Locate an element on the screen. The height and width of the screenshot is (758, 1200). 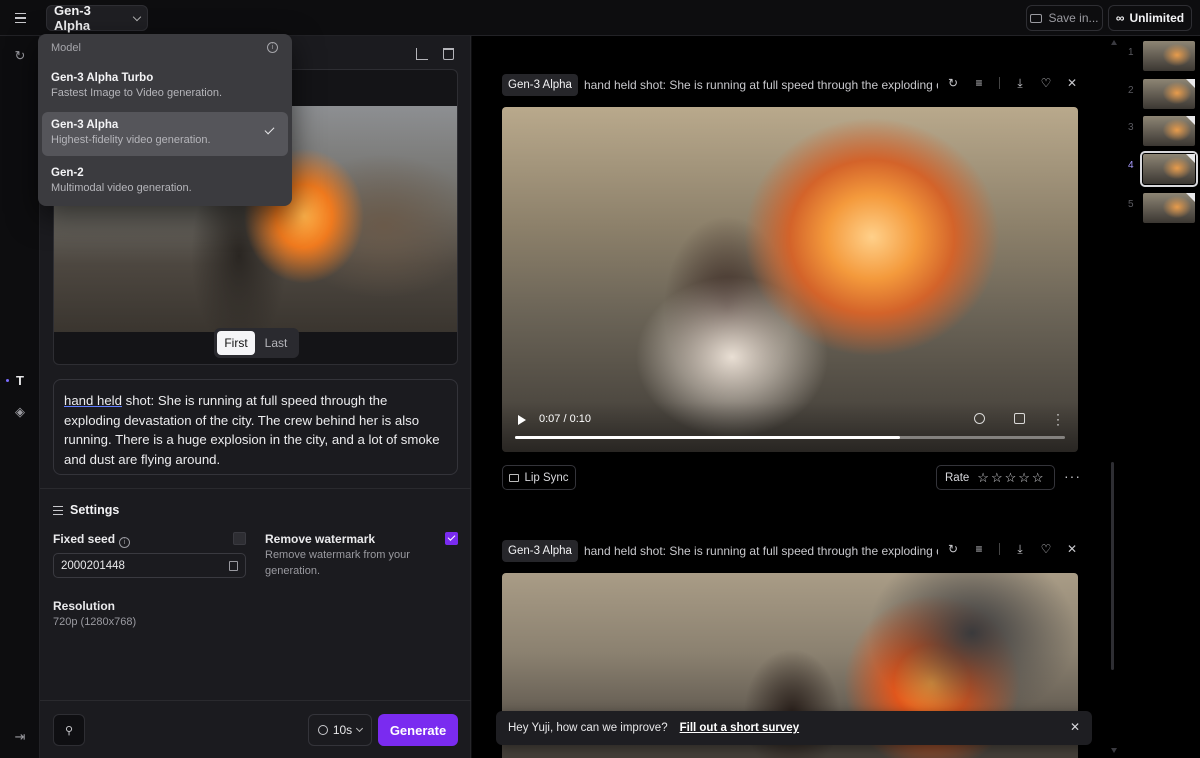
history-icon: ↻ is located at coordinates (20, 56).